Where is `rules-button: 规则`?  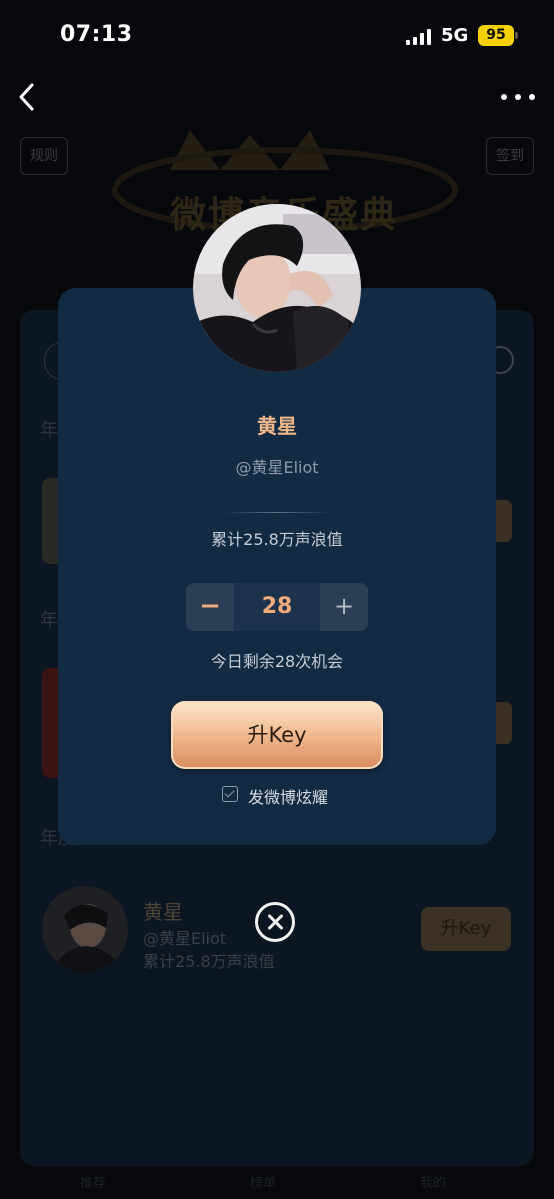 rules-button: 规则 is located at coordinates (44, 156).